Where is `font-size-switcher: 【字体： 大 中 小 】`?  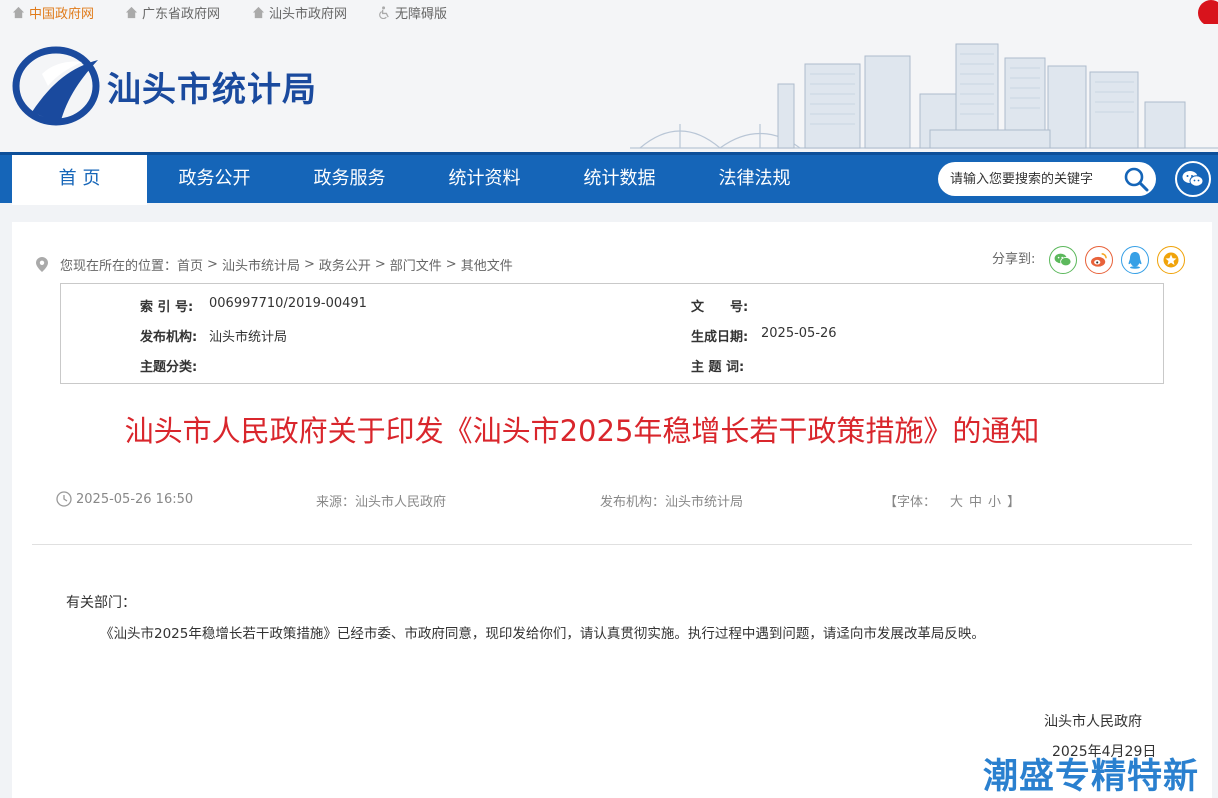 font-size-switcher: 【字体： 大 中 小 】 is located at coordinates (952, 500).